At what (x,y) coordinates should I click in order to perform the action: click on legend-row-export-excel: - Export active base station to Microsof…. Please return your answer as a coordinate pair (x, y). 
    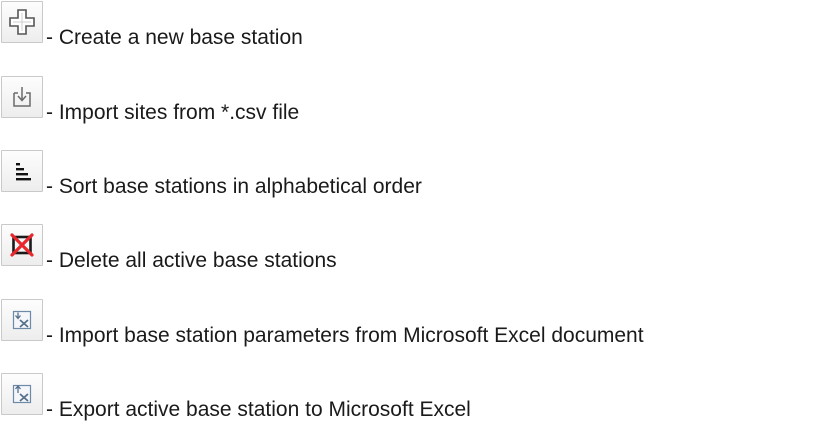
    Looking at the image, I should click on (418, 398).